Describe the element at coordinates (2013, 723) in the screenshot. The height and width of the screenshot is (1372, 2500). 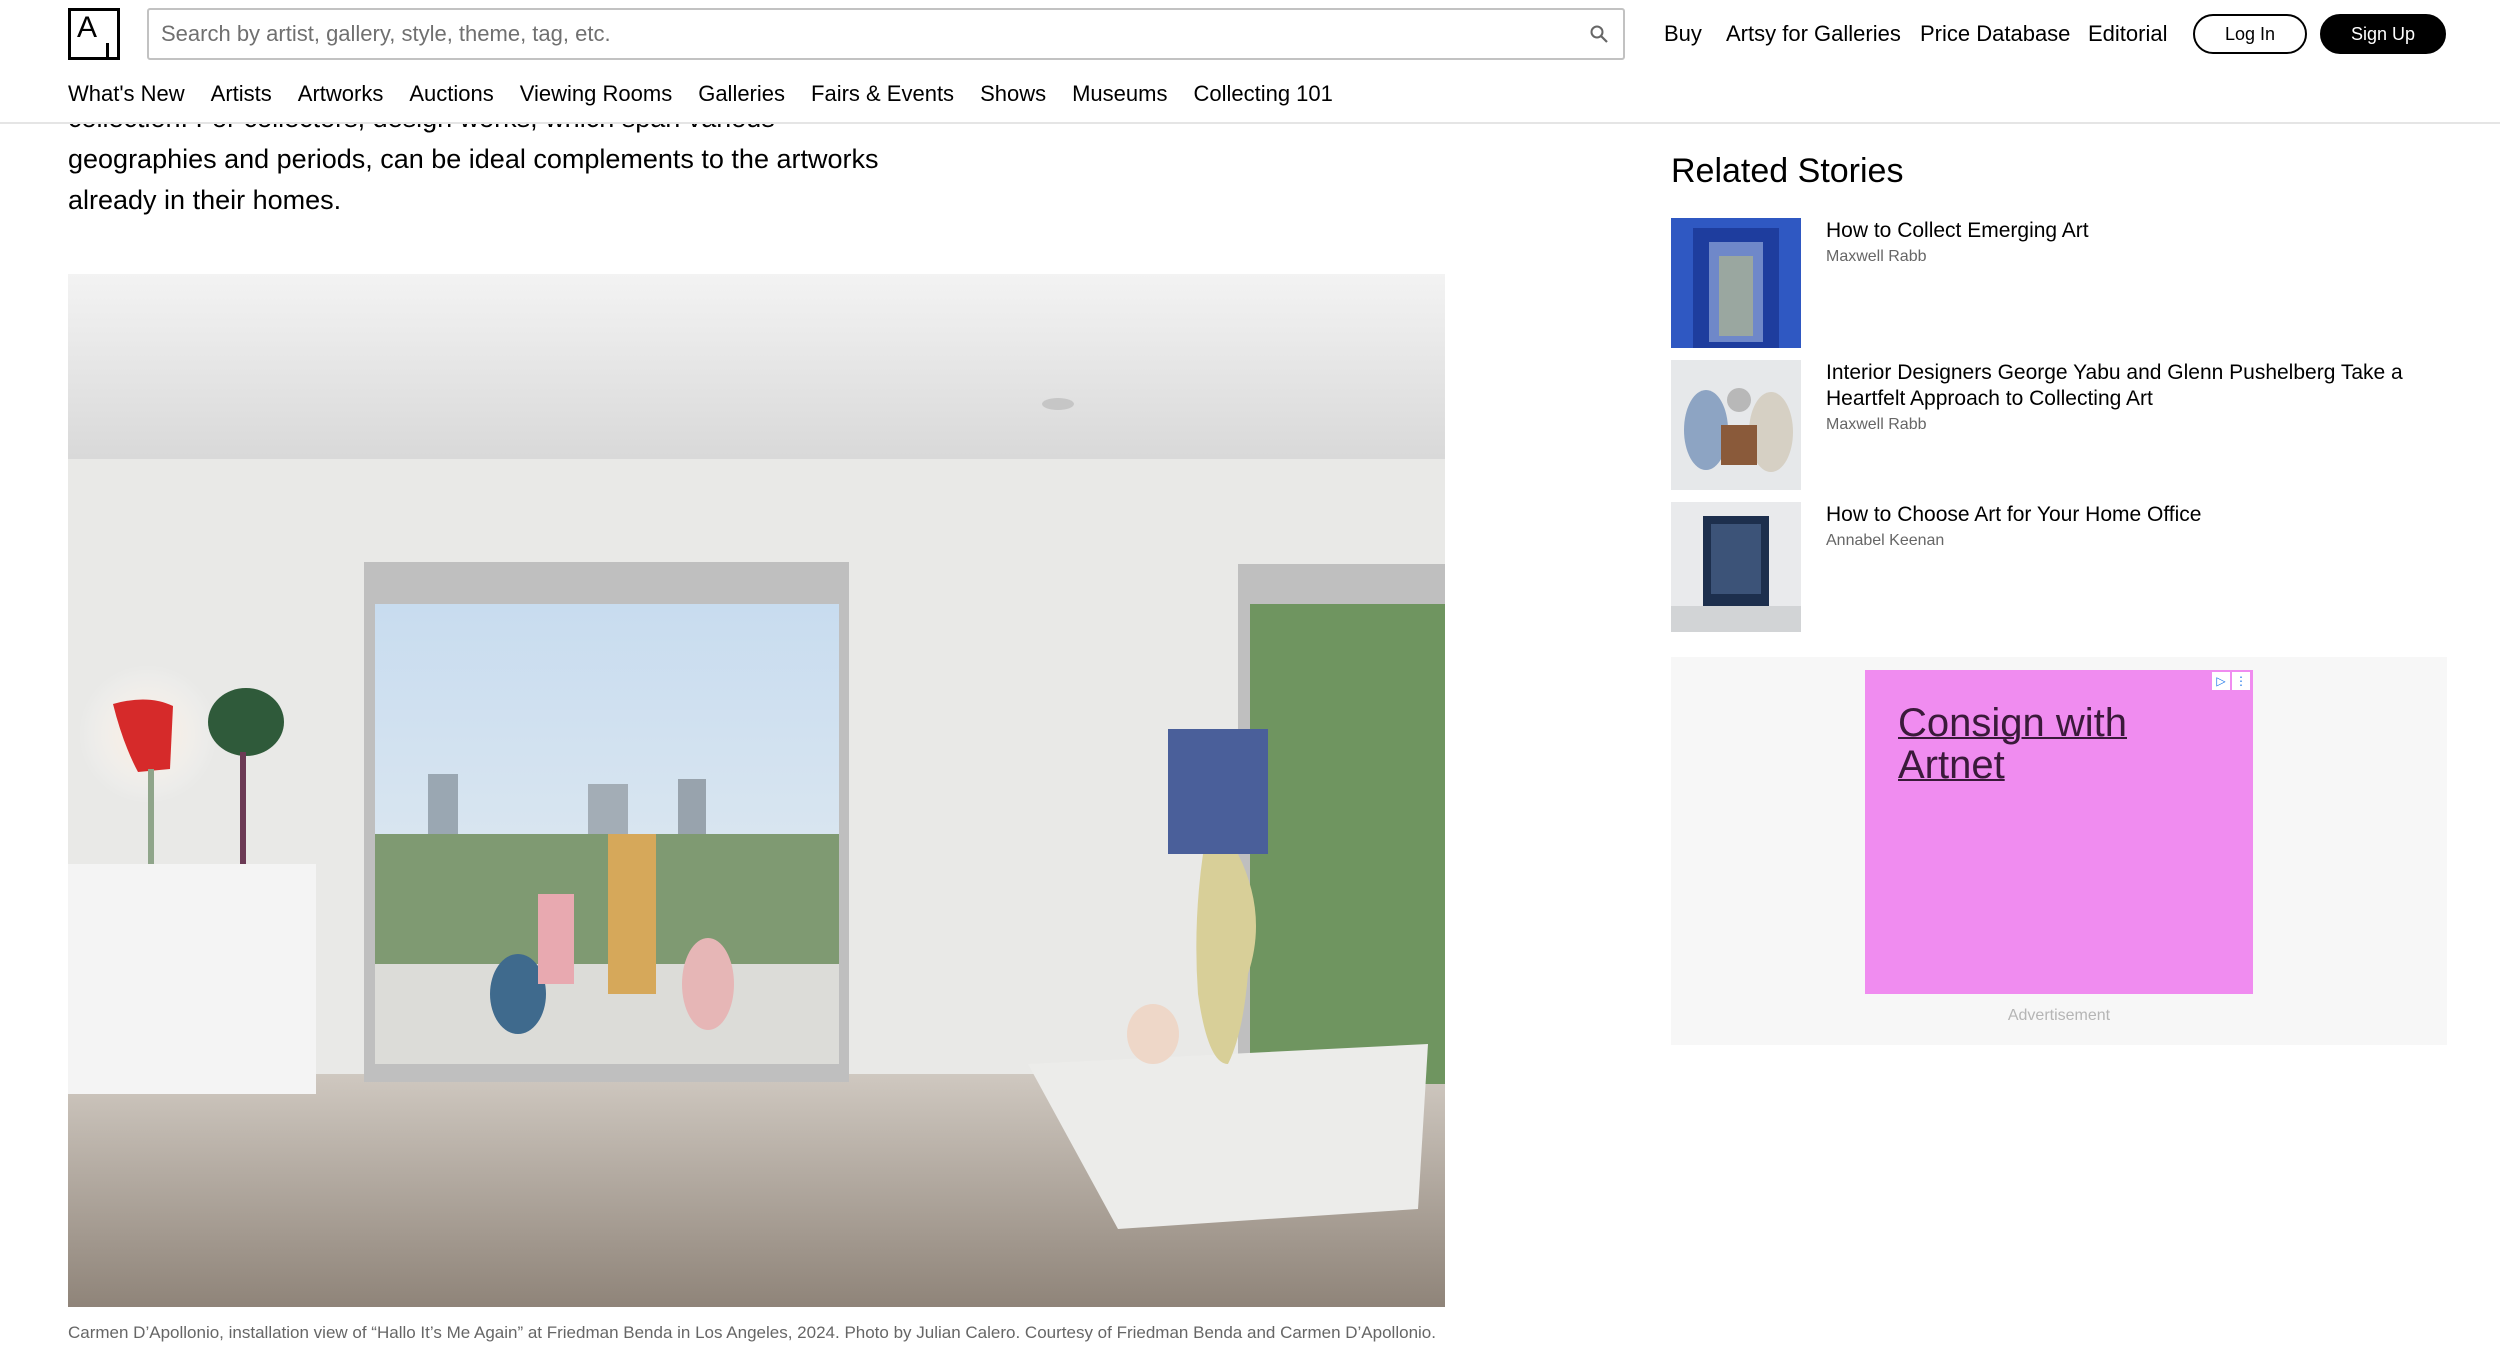
I see `ad-headline-line: Consign with` at that location.